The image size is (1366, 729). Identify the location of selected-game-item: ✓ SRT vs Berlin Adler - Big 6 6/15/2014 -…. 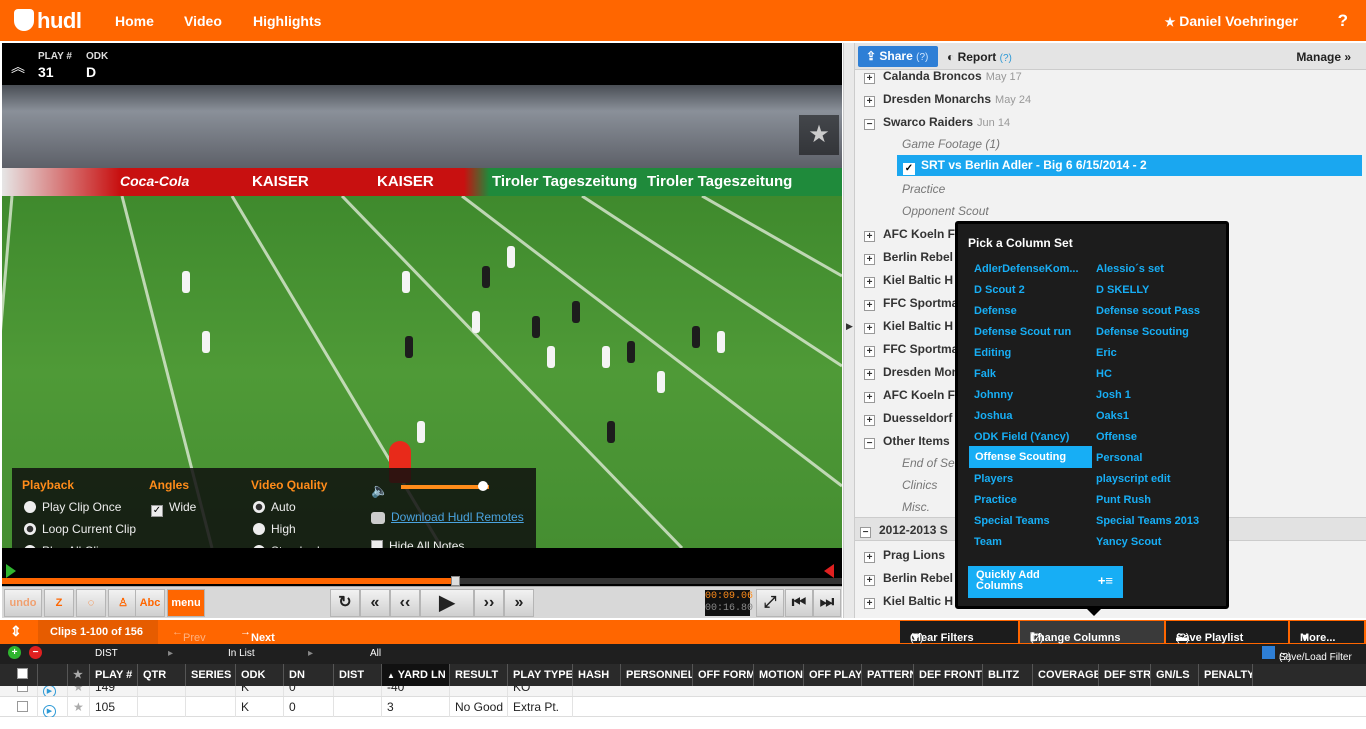
(1129, 165).